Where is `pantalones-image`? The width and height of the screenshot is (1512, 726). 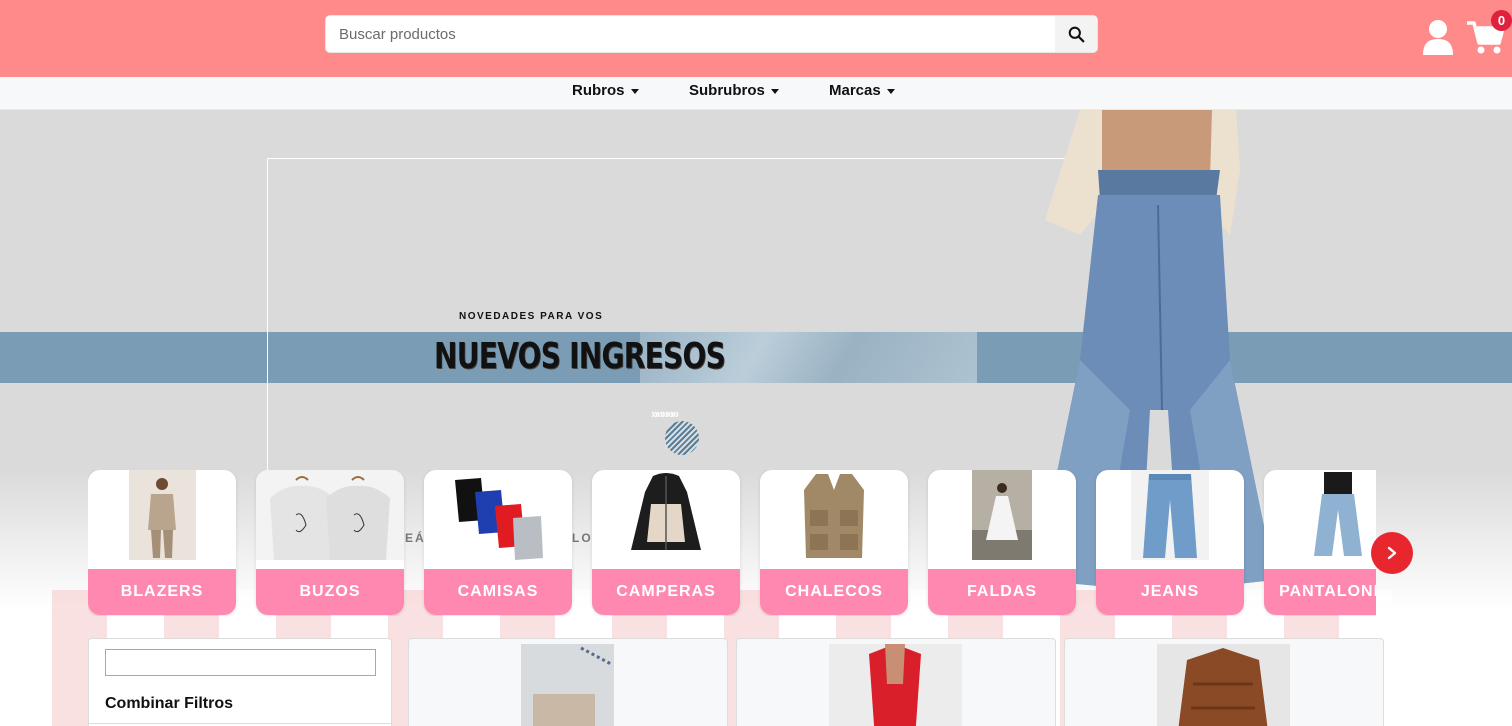
pantalones-image is located at coordinates (1338, 515).